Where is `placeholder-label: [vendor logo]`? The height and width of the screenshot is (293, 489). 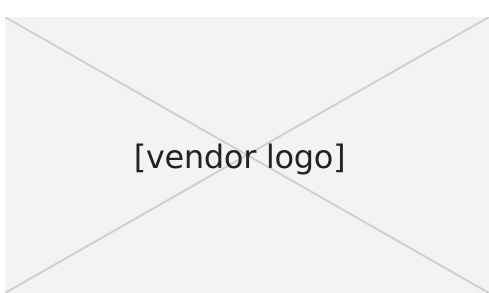 placeholder-label: [vendor logo] is located at coordinates (239, 157).